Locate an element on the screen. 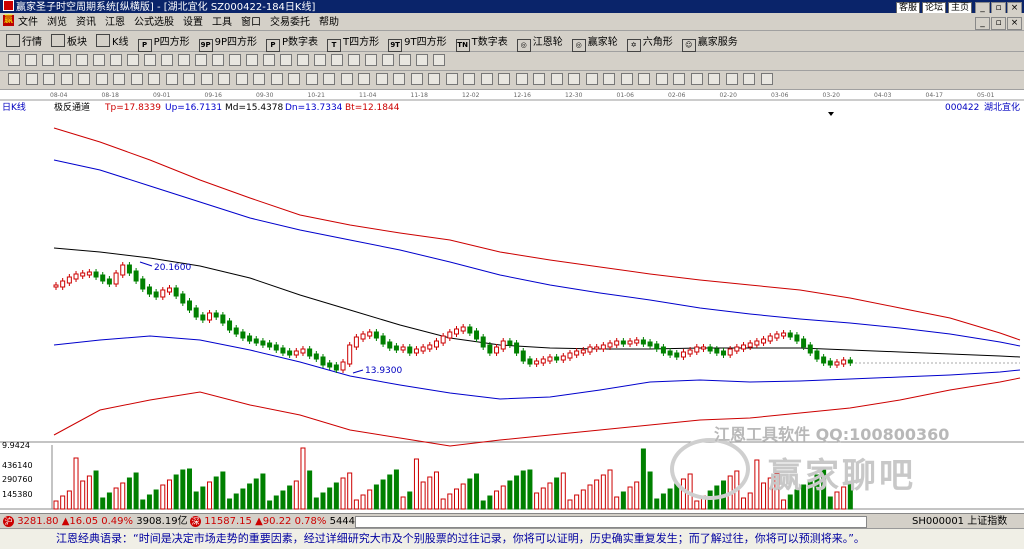  toolbar-button-10: ◎ 赢家轮 is located at coordinates (594, 44).